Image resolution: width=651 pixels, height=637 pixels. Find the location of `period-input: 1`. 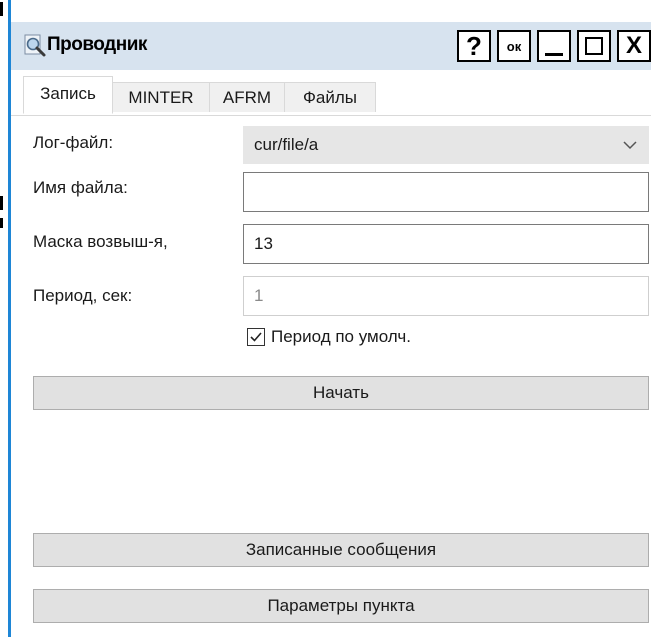

period-input: 1 is located at coordinates (446, 296).